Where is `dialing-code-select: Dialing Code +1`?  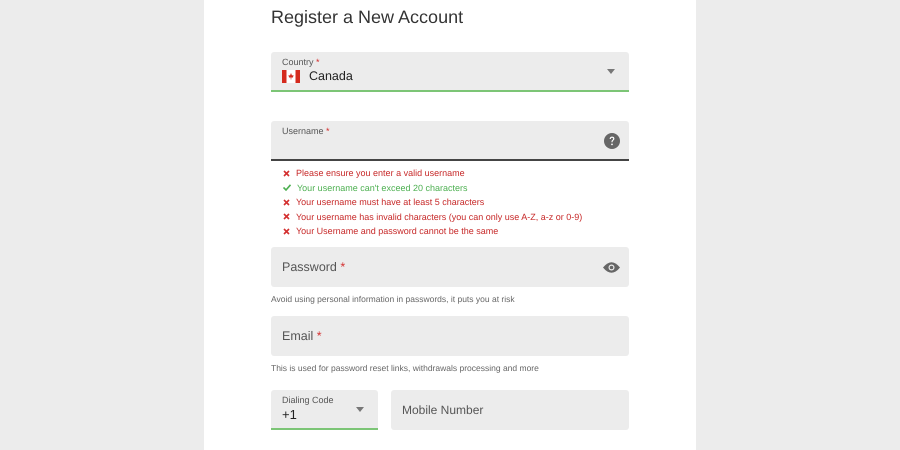 dialing-code-select: Dialing Code +1 is located at coordinates (324, 410).